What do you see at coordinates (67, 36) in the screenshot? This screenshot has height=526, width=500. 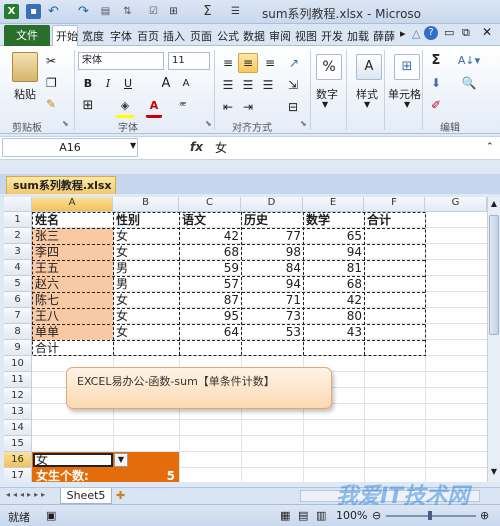 I see `tab-home: 开始` at bounding box center [67, 36].